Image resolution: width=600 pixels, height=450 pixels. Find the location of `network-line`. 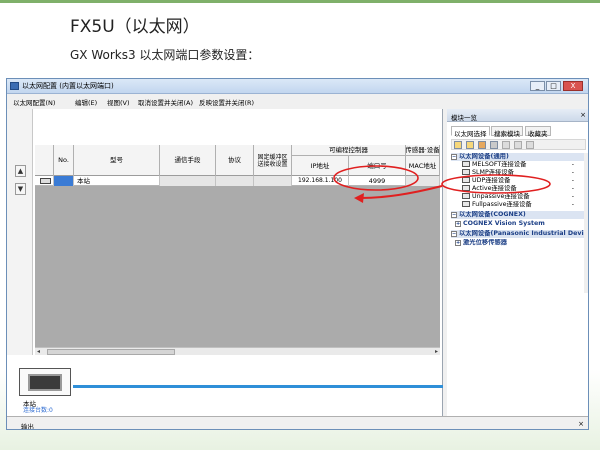

network-line is located at coordinates (258, 386).